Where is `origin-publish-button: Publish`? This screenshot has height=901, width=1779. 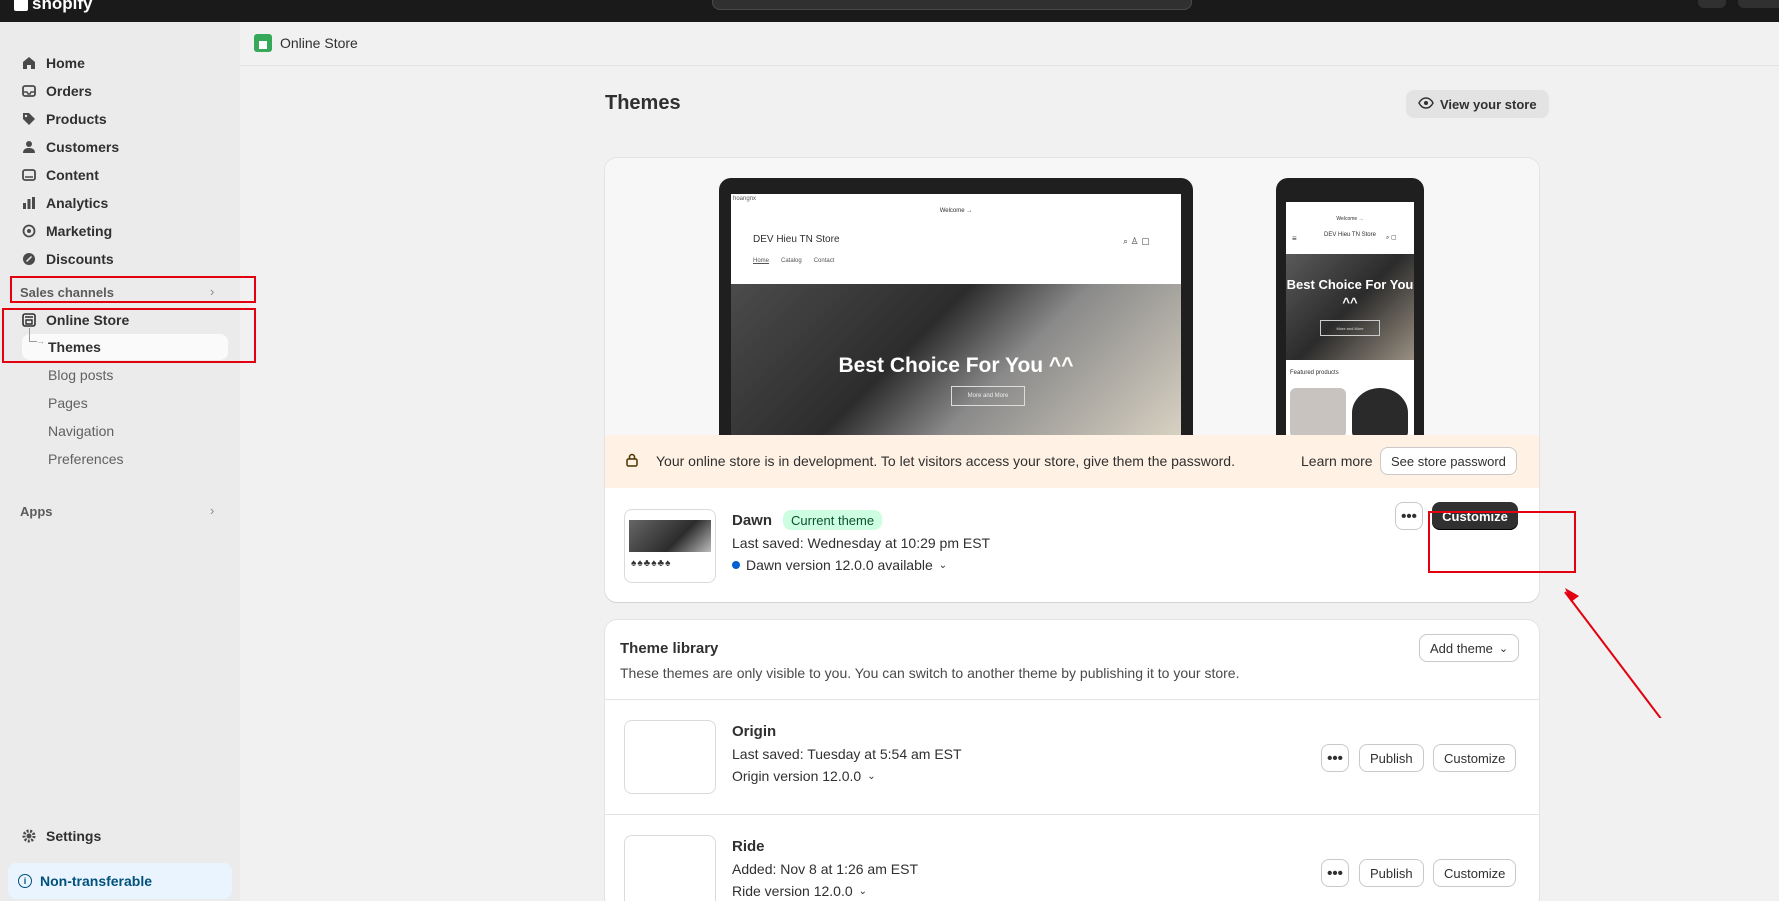
origin-publish-button: Publish is located at coordinates (1391, 758).